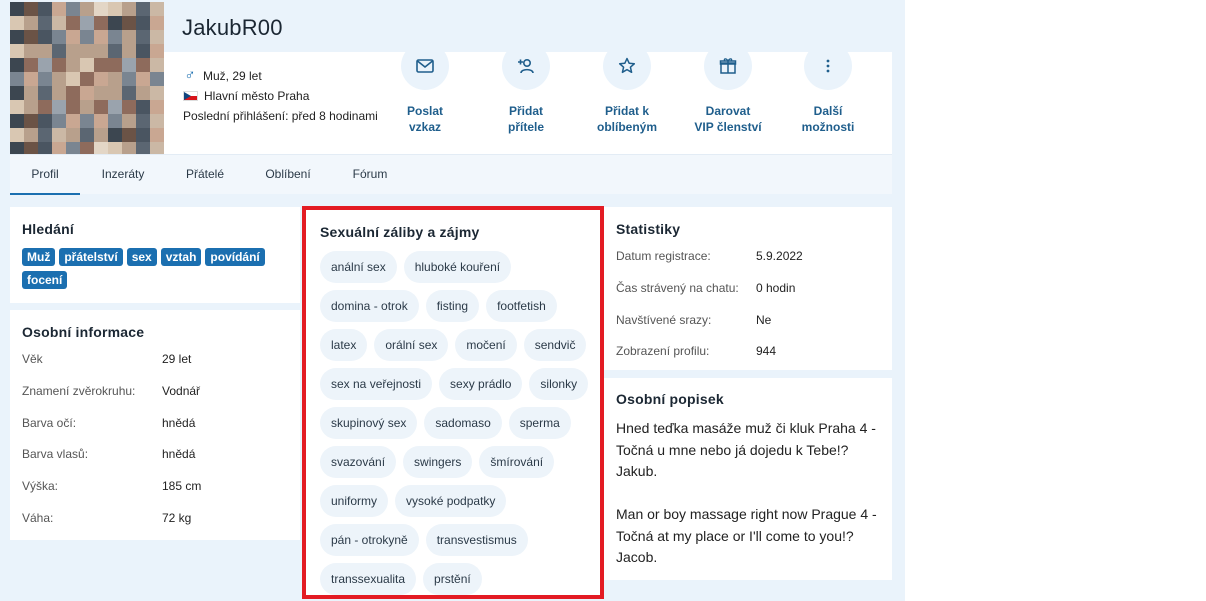 The width and height of the screenshot is (1206, 601). What do you see at coordinates (627, 66) in the screenshot?
I see `star-icon` at bounding box center [627, 66].